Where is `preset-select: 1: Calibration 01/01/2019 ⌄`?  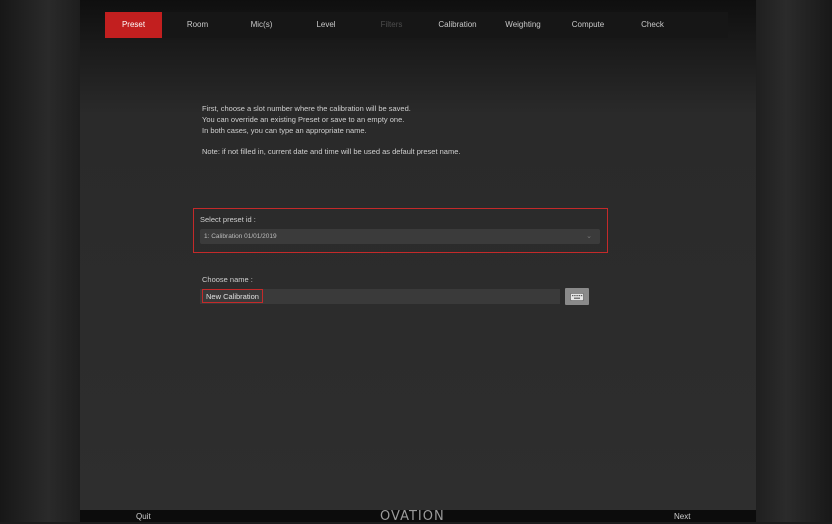 preset-select: 1: Calibration 01/01/2019 ⌄ is located at coordinates (400, 236).